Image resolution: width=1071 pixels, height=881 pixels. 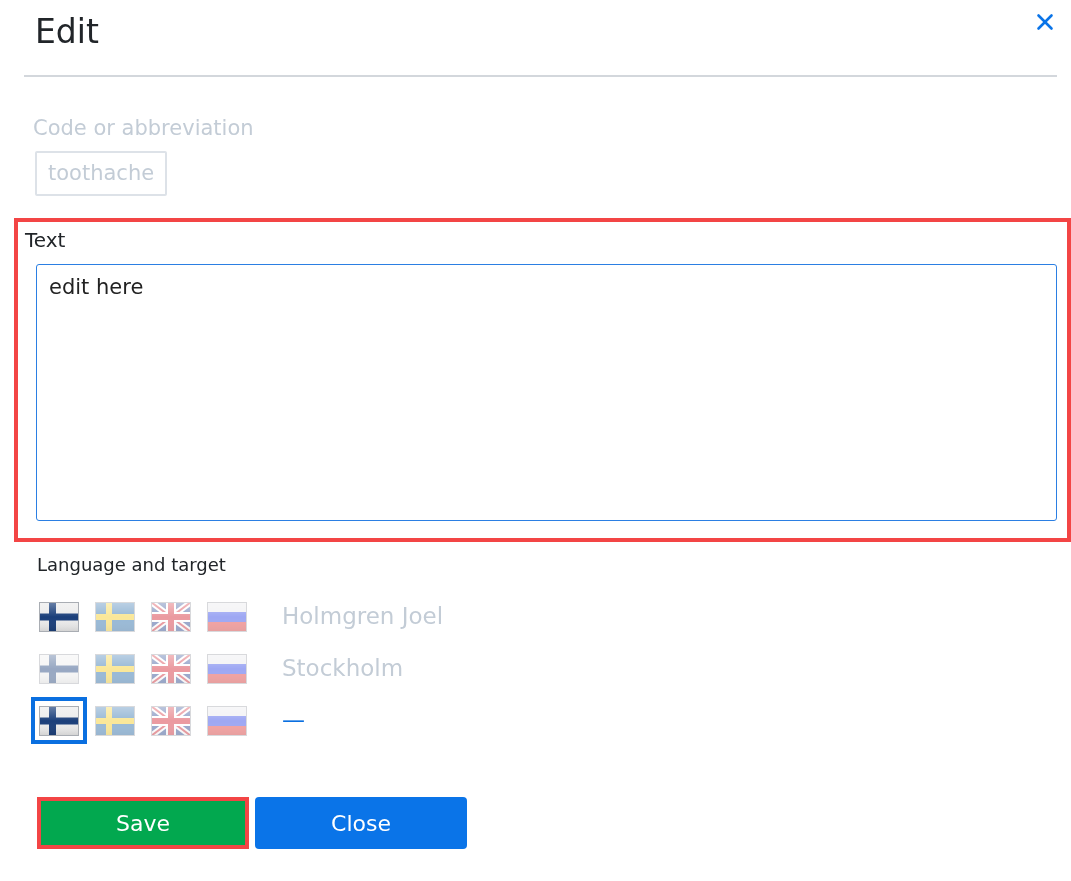 I want to click on target-link: —, so click(x=293, y=720).